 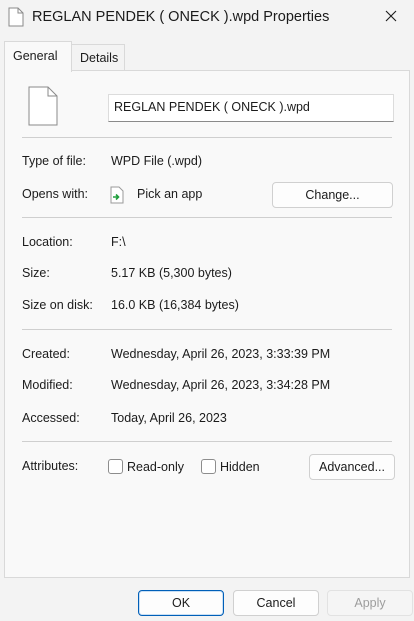 What do you see at coordinates (47, 242) in the screenshot?
I see `location-label: Location:` at bounding box center [47, 242].